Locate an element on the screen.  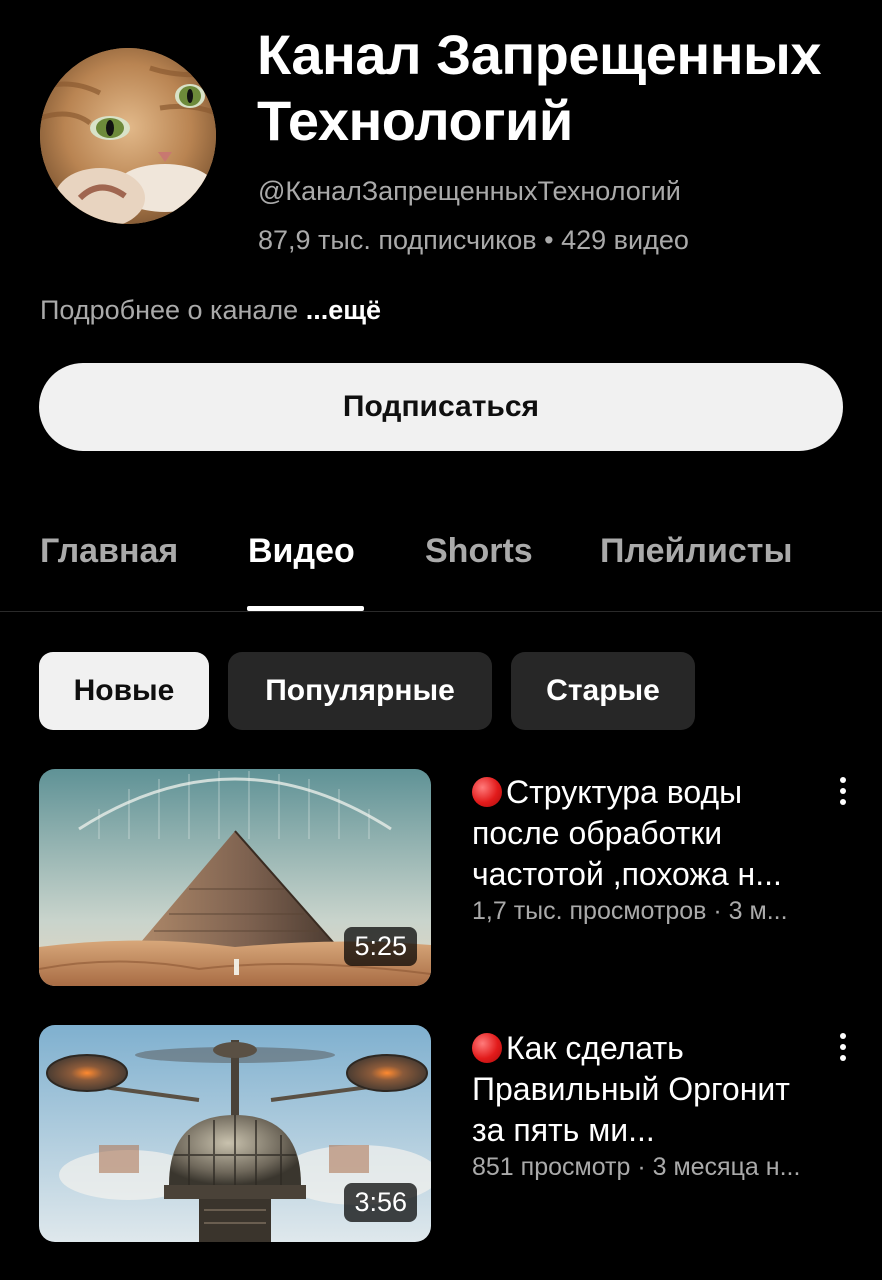
cat-avatar-image is located at coordinates (128, 136).